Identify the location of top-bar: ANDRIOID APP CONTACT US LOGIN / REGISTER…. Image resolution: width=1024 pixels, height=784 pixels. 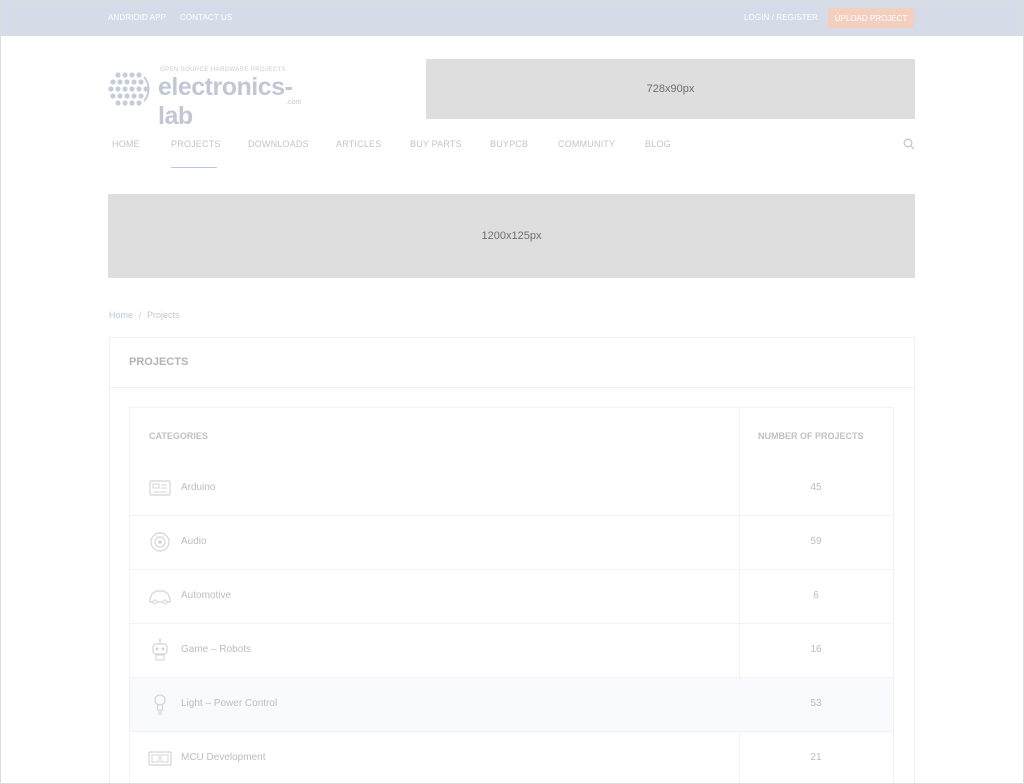
(512, 18).